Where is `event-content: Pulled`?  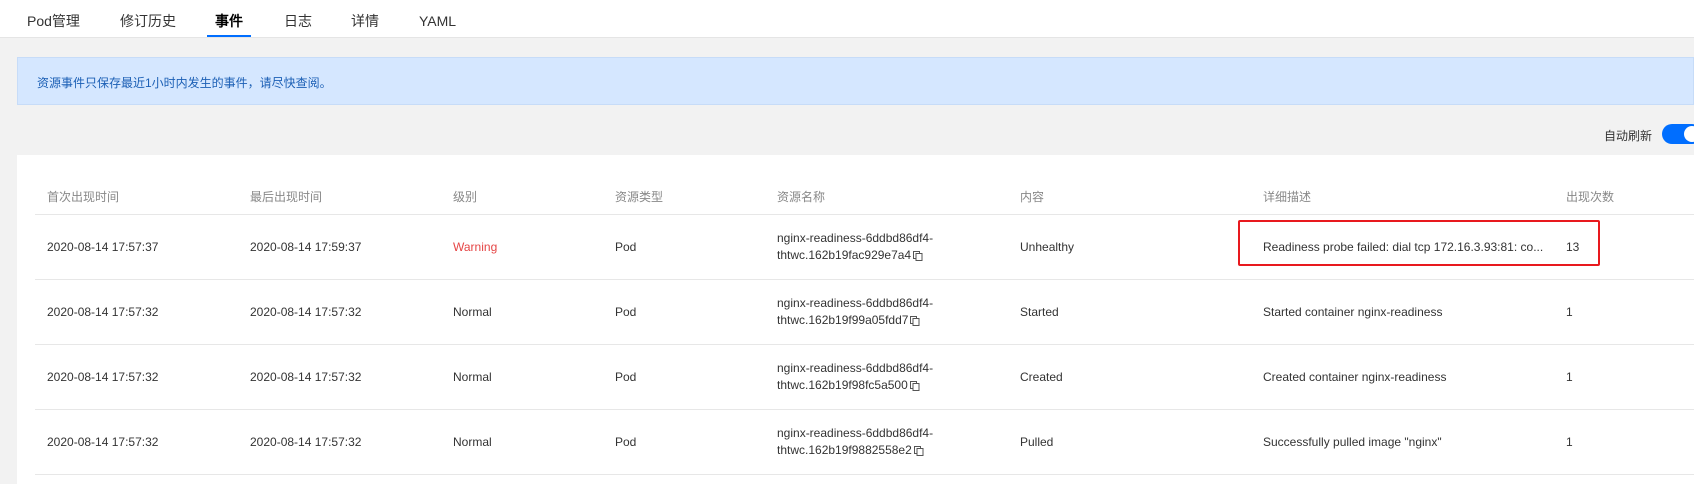 event-content: Pulled is located at coordinates (1037, 442).